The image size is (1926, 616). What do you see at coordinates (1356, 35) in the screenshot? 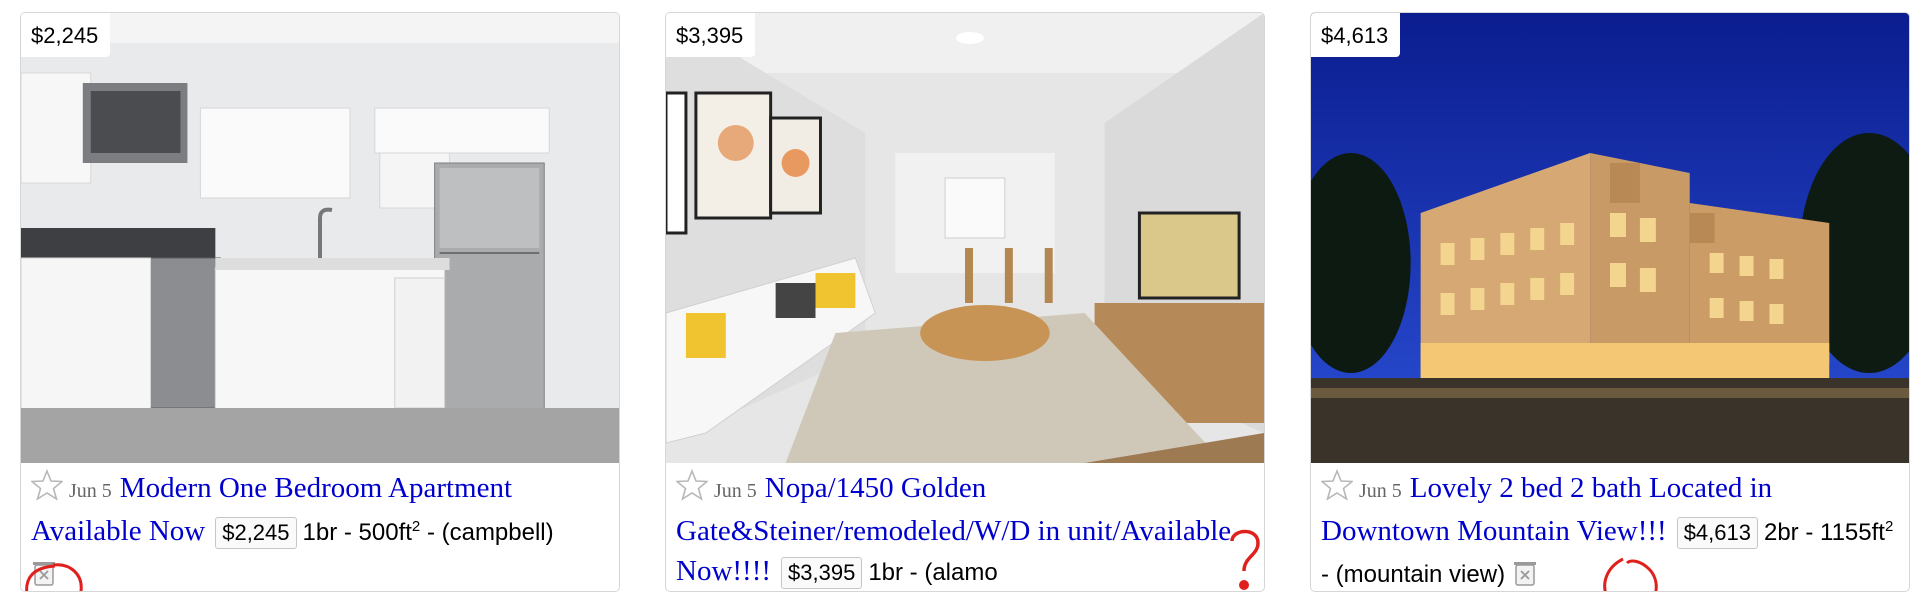
I see `price-badge: $4,613` at bounding box center [1356, 35].